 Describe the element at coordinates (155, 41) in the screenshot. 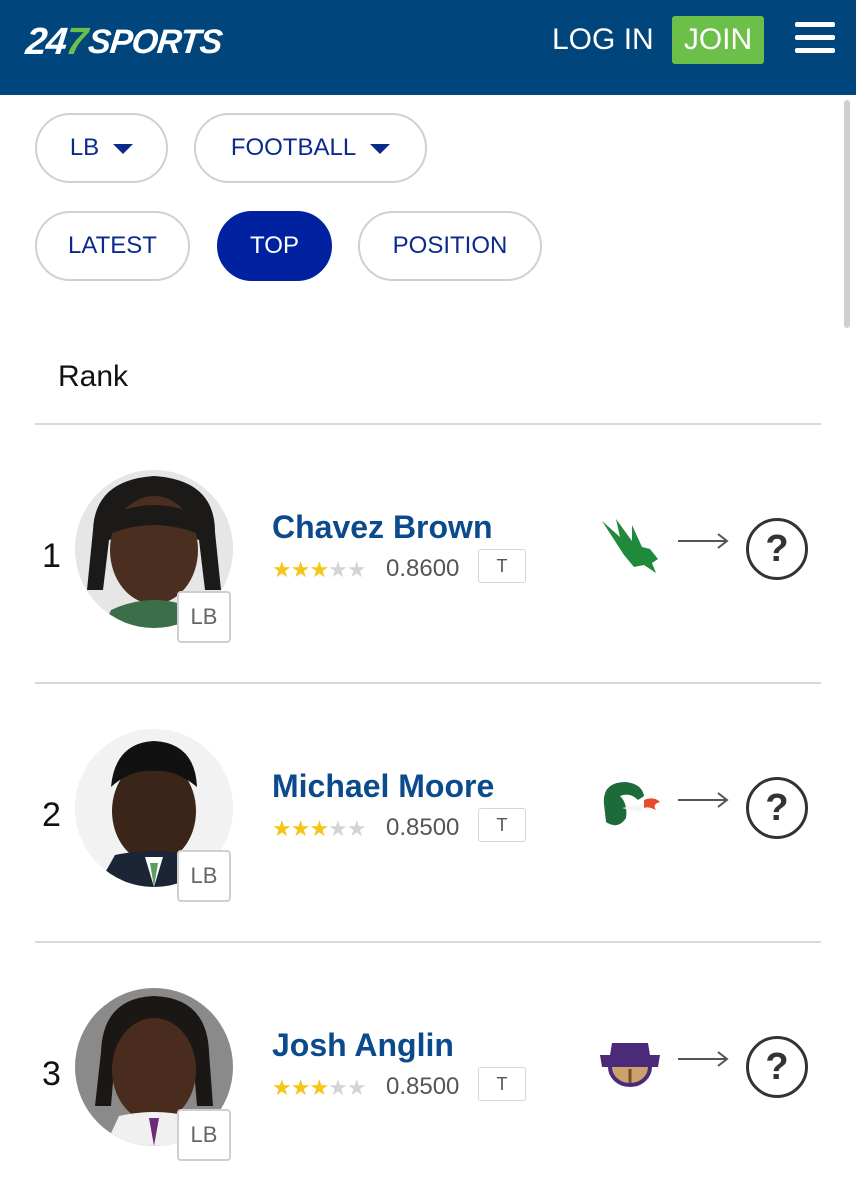

I see `logo-word: SPORTS` at that location.